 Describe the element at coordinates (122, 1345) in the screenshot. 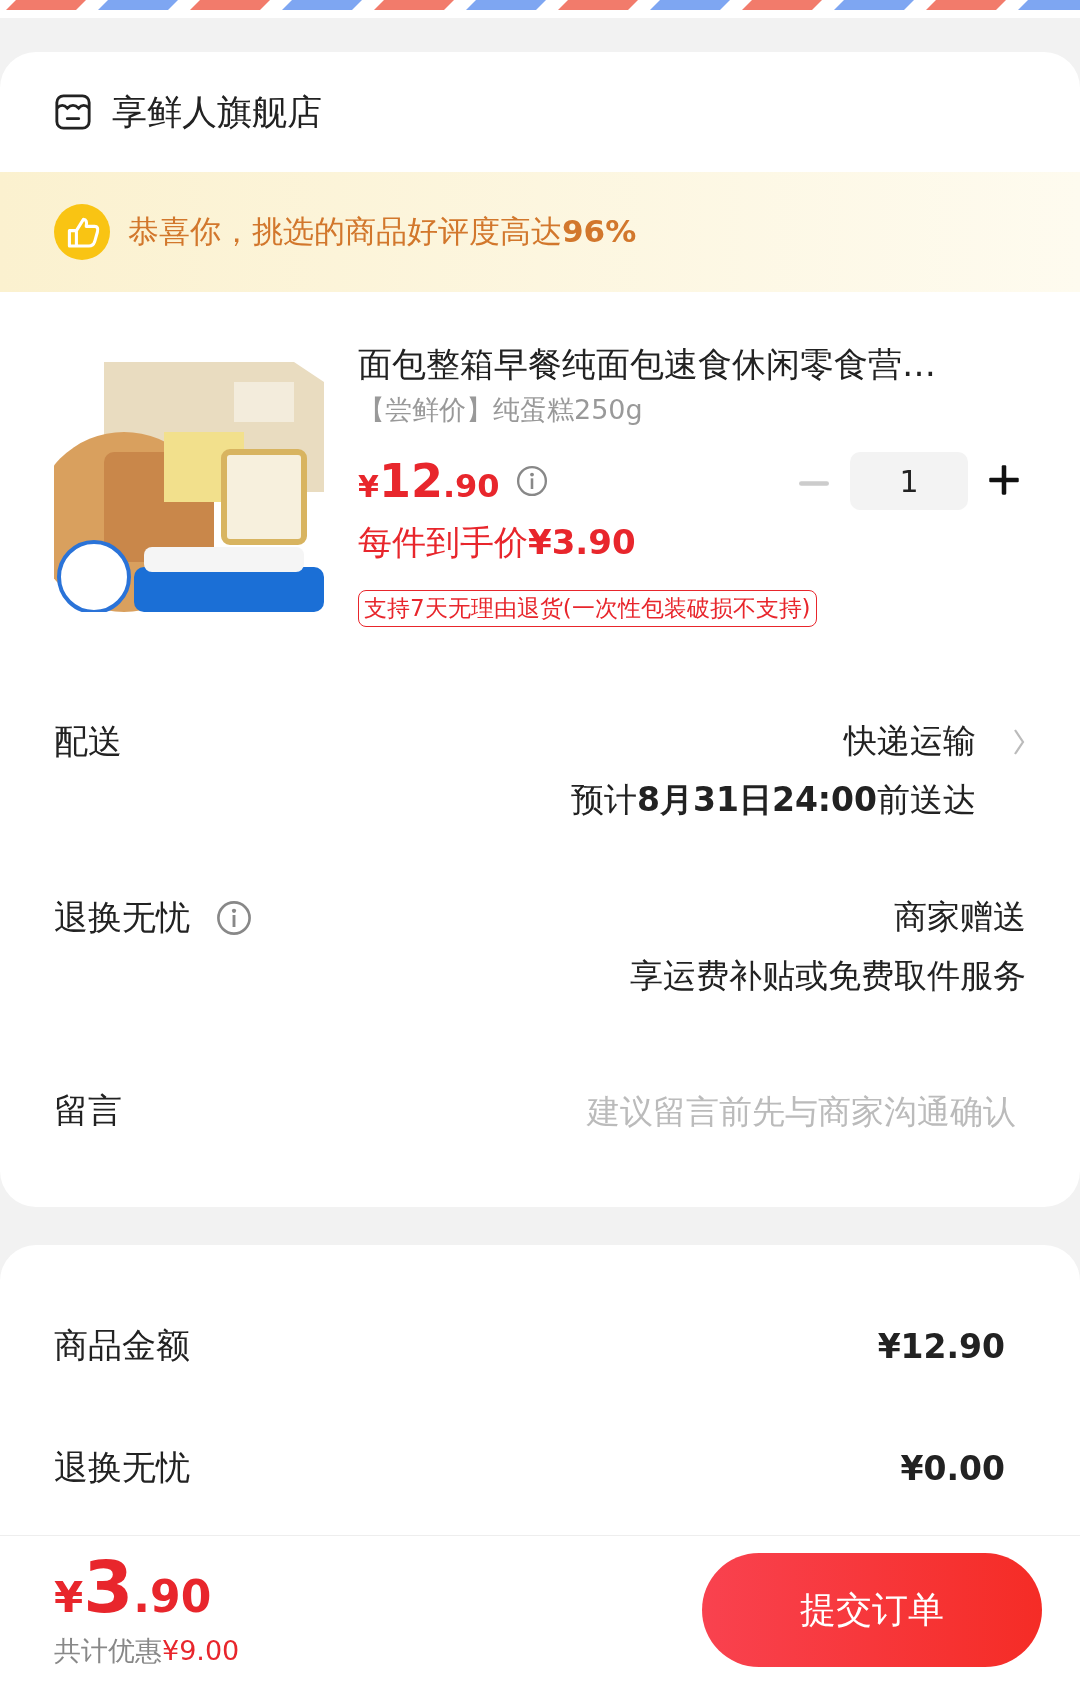

I see `summary-label: 商品金额` at that location.